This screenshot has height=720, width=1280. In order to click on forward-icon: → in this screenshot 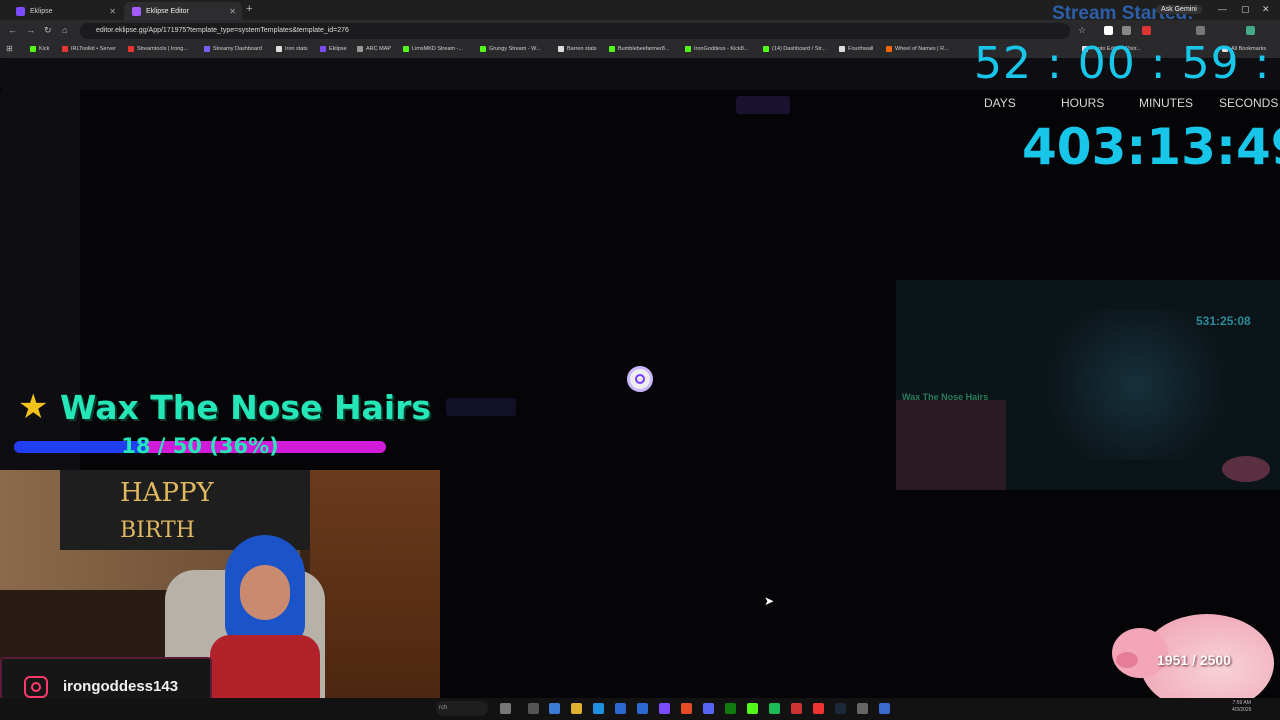, I will do `click(30, 30)`.